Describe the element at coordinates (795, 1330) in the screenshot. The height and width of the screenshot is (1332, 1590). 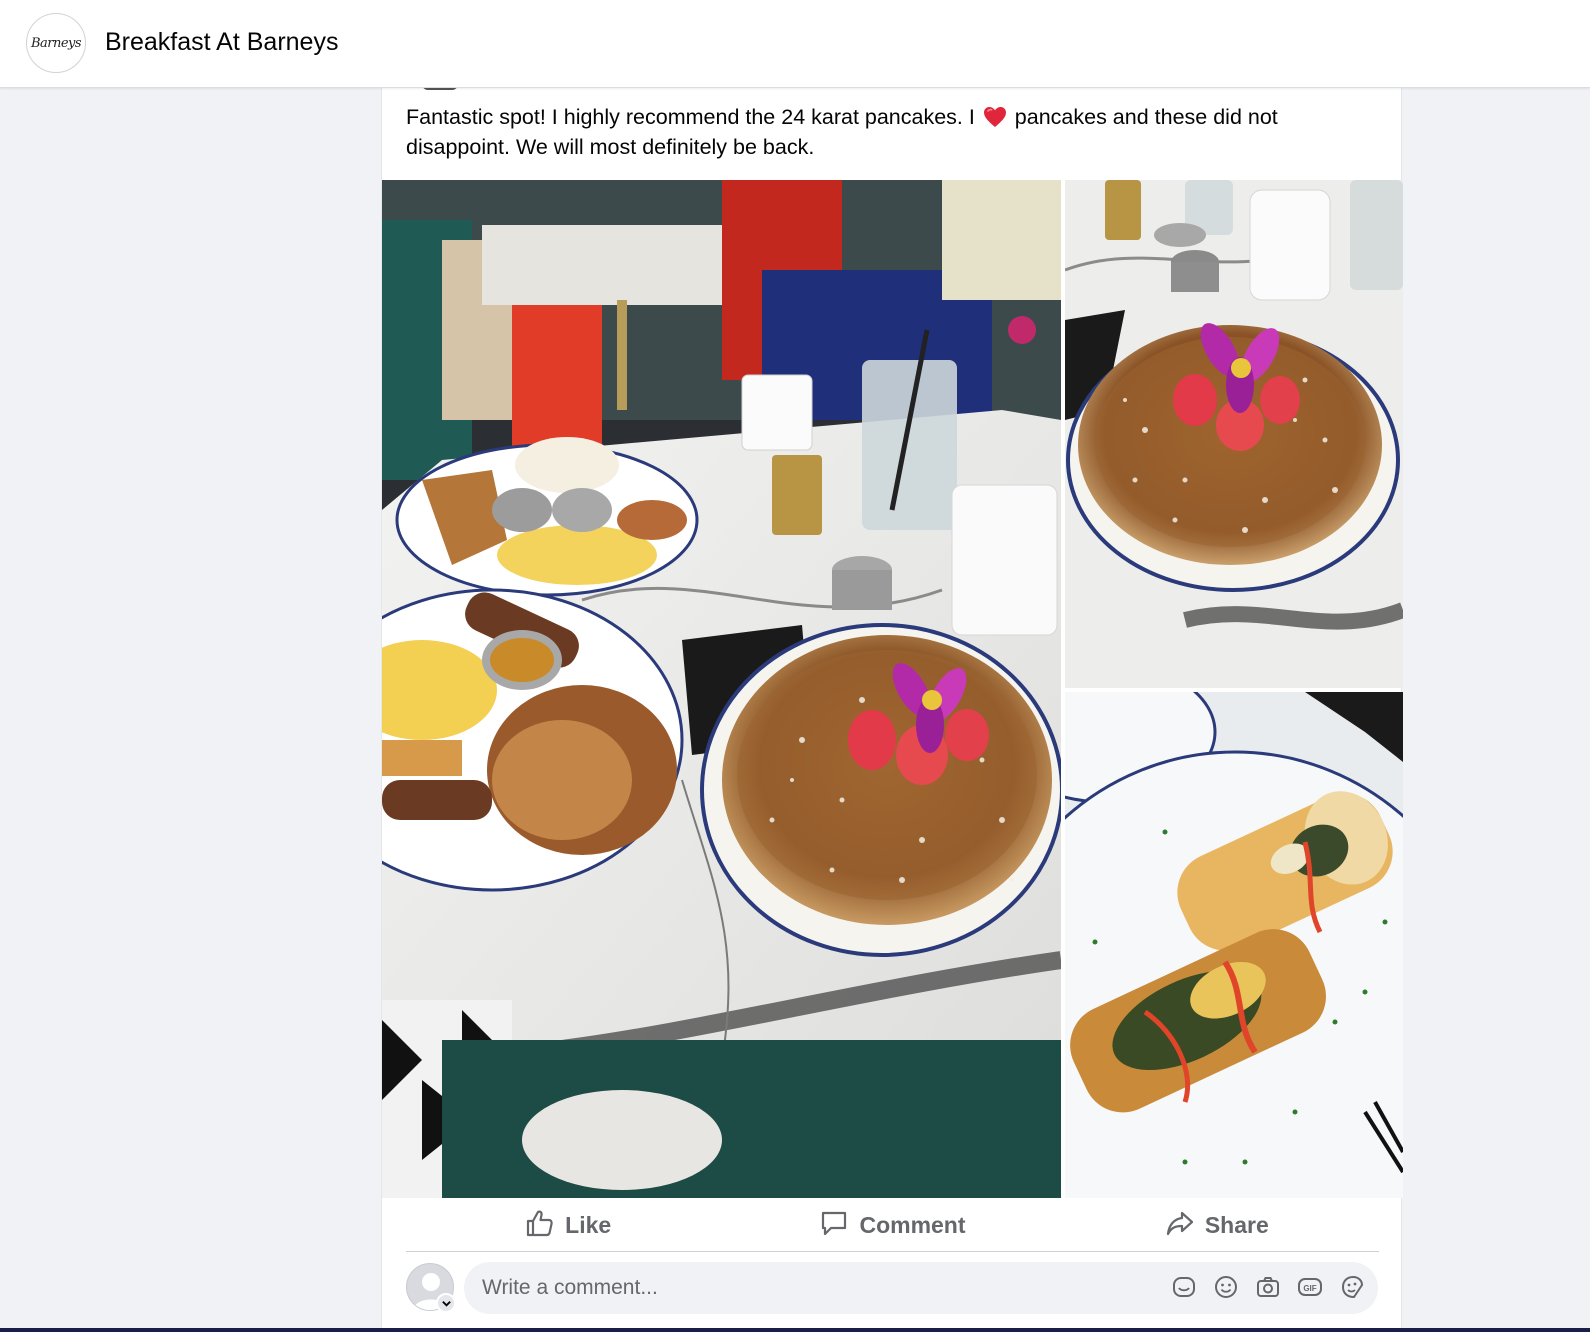
I see `window-bottom-edge` at that location.